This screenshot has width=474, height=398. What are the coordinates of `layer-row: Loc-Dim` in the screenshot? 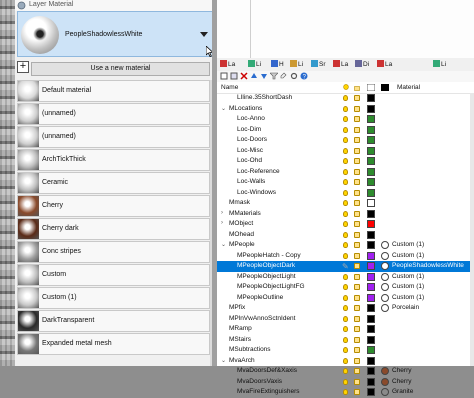 It's located at (345, 130).